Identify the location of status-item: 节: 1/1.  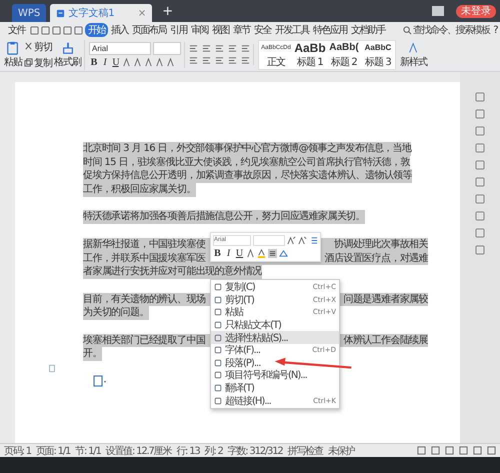
(88, 451).